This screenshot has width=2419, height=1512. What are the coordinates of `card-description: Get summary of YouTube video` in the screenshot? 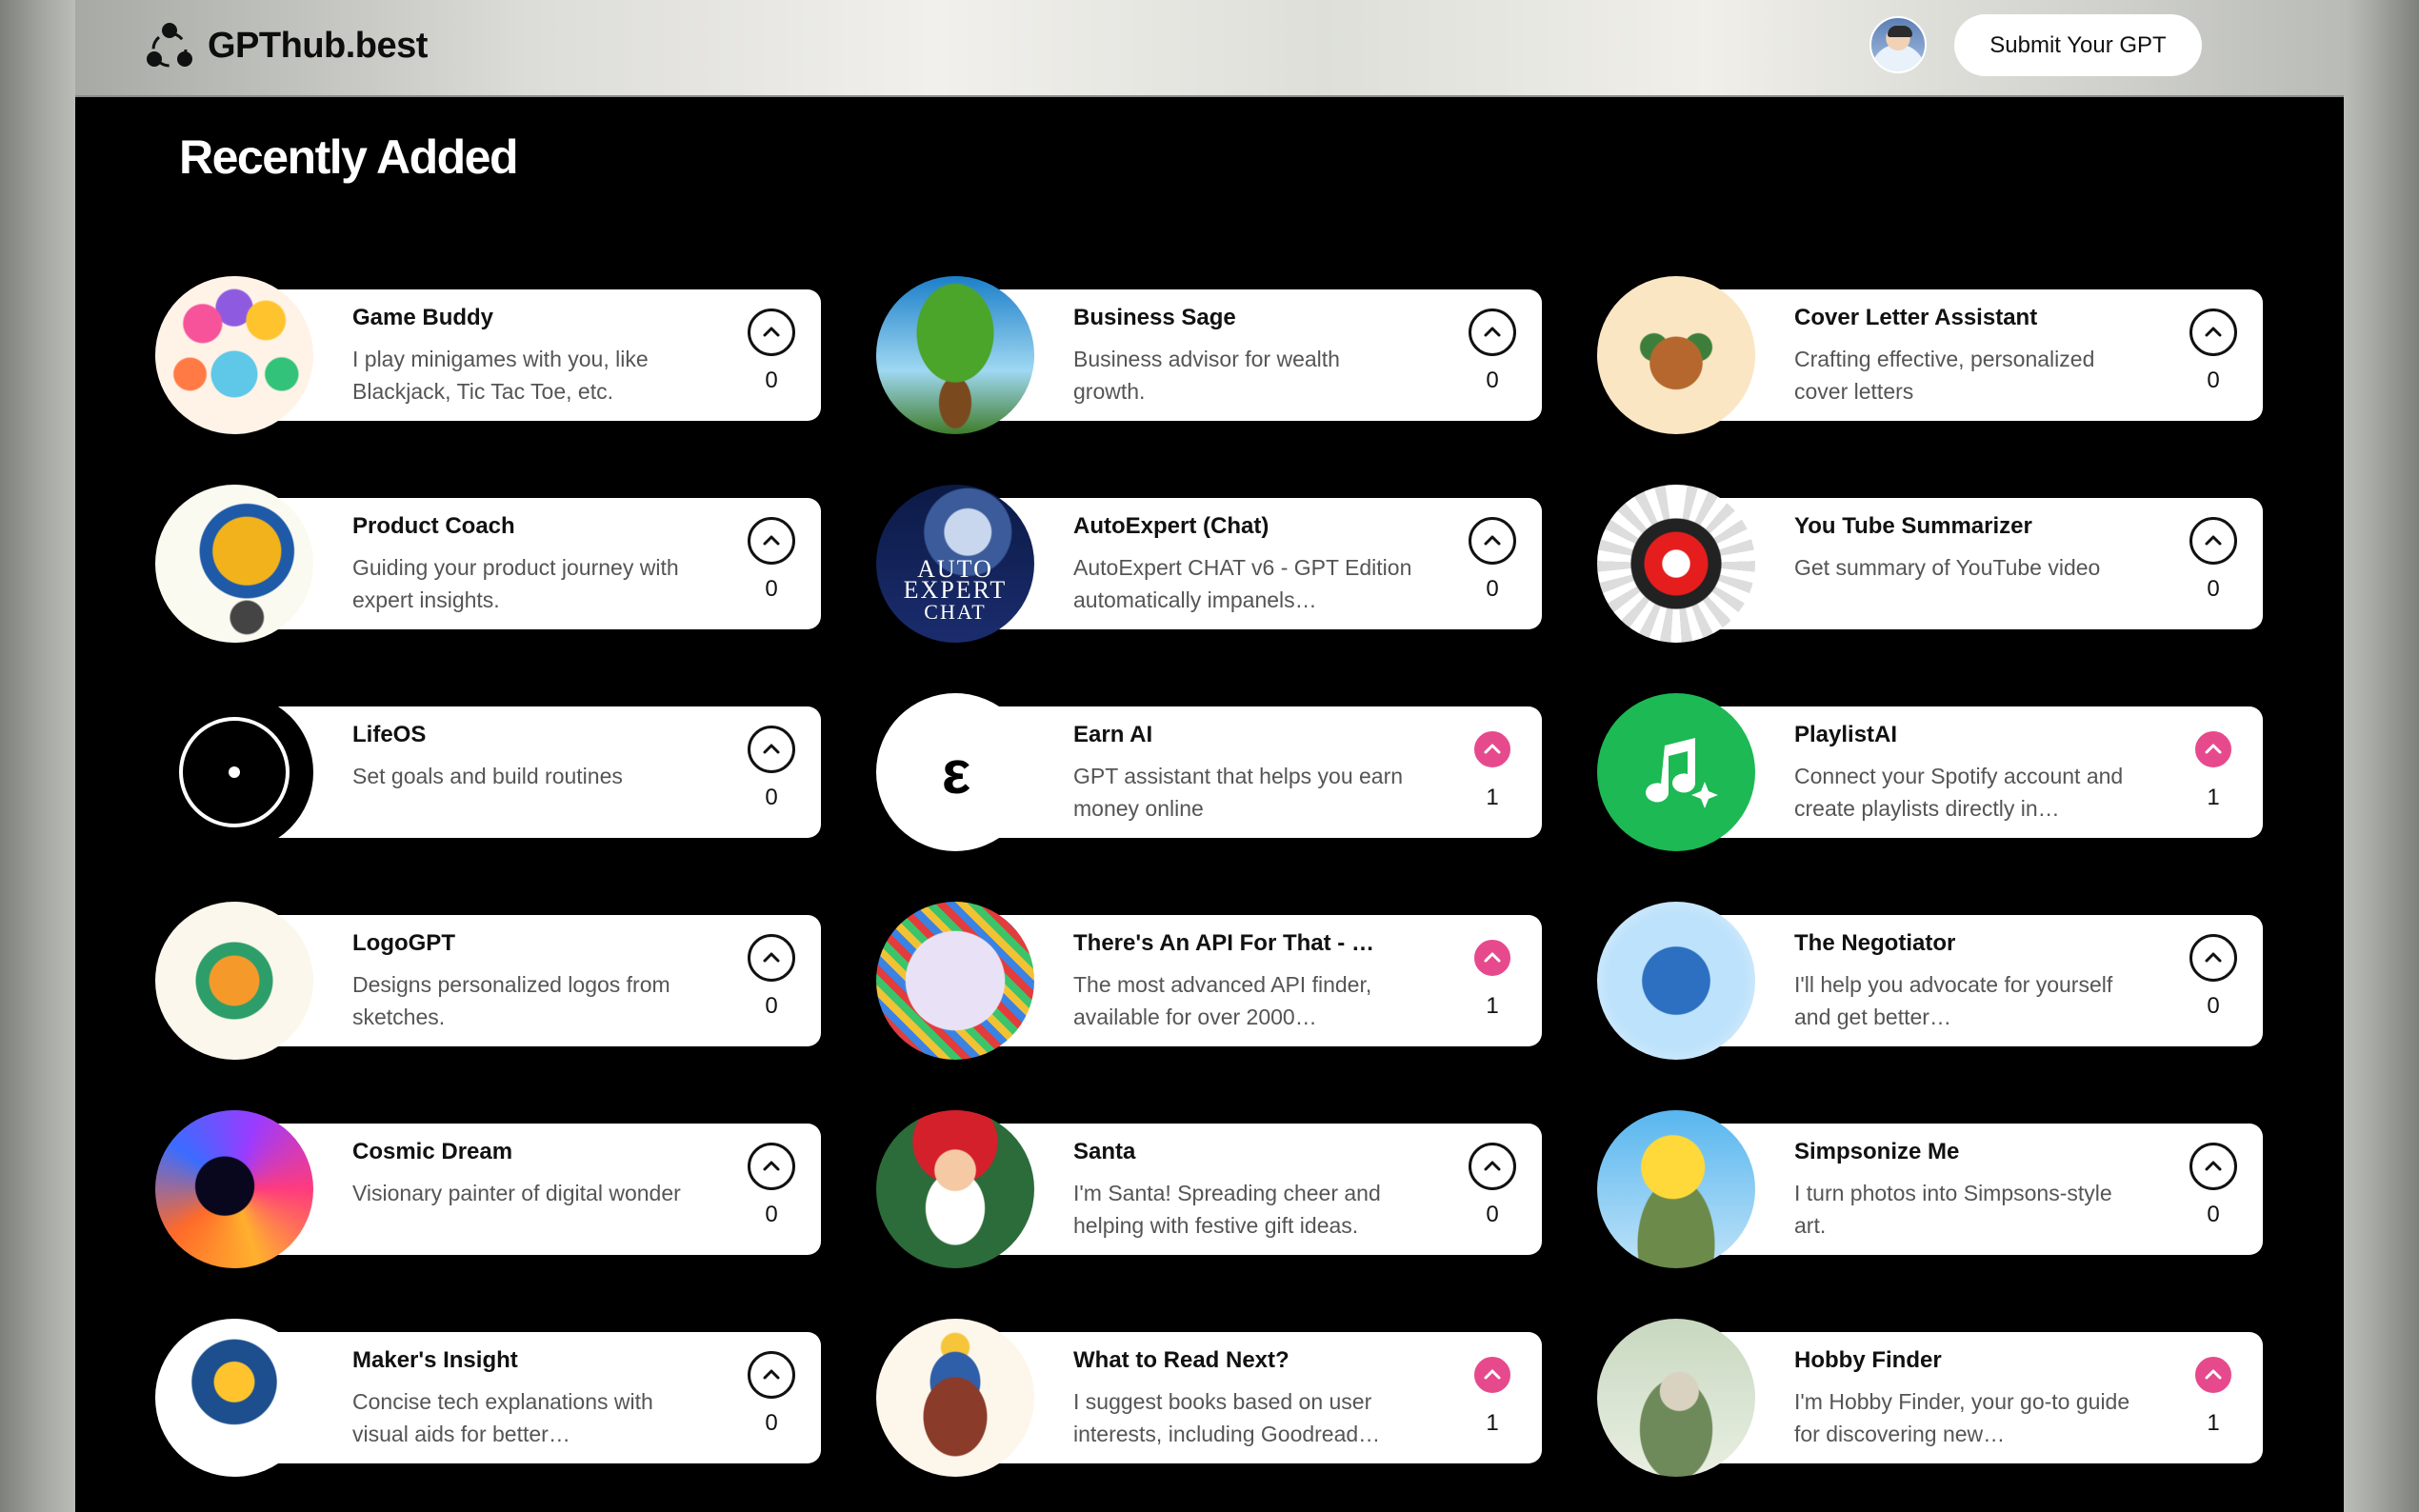 It's located at (1947, 567).